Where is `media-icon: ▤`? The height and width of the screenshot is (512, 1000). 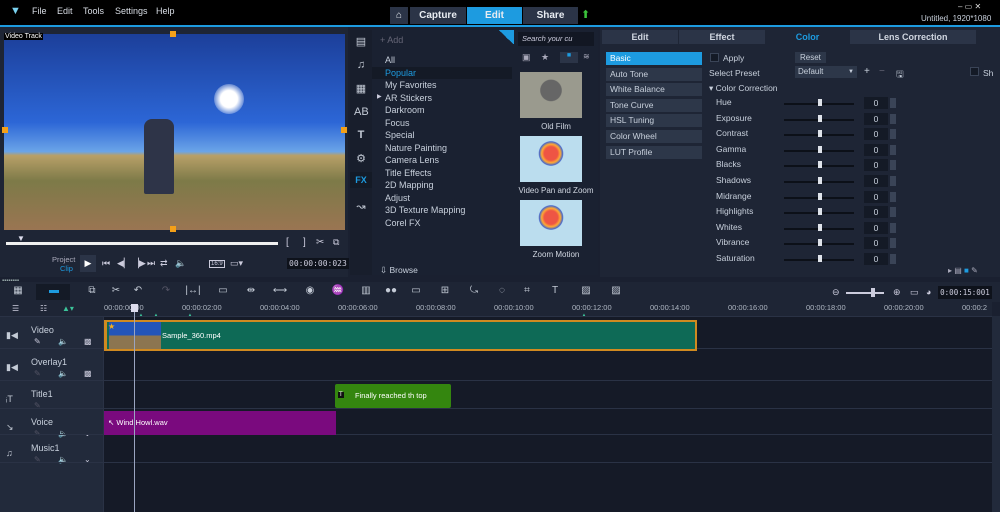 media-icon: ▤ is located at coordinates (361, 42).